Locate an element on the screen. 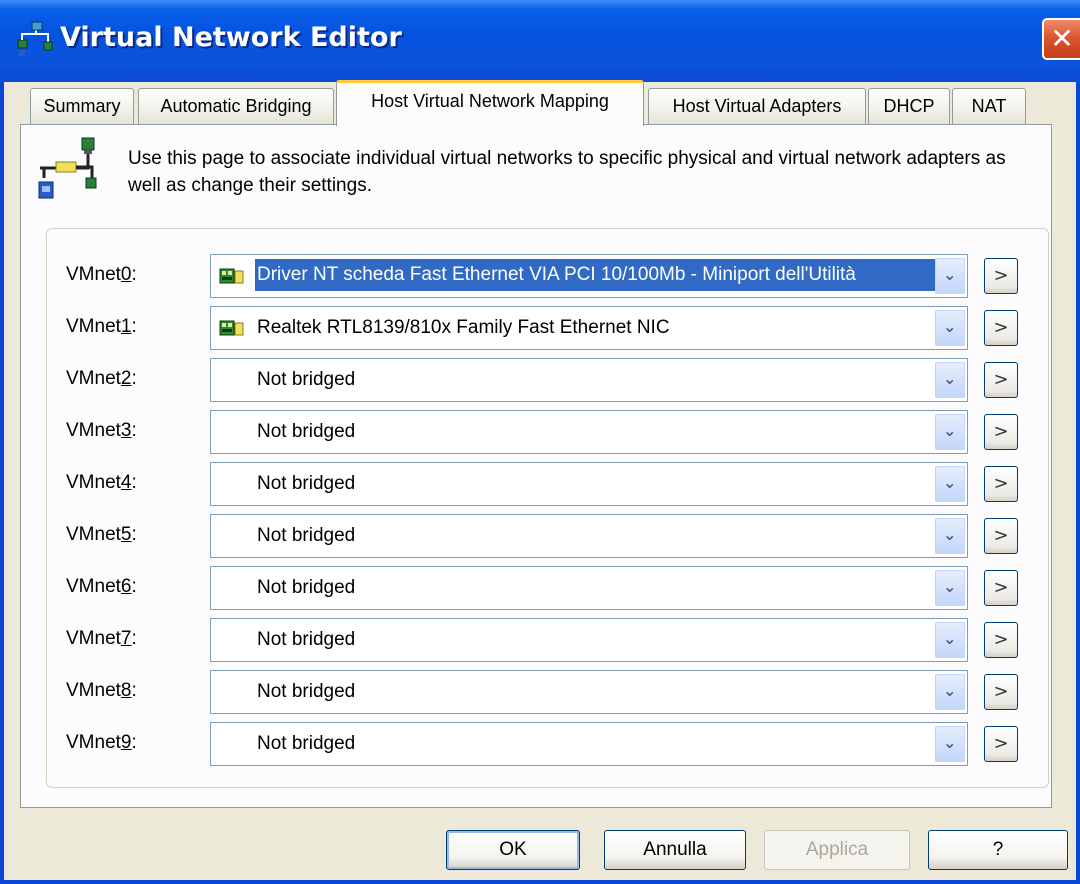 This screenshot has width=1080, height=884. close-button: ✕ is located at coordinates (1061, 39).